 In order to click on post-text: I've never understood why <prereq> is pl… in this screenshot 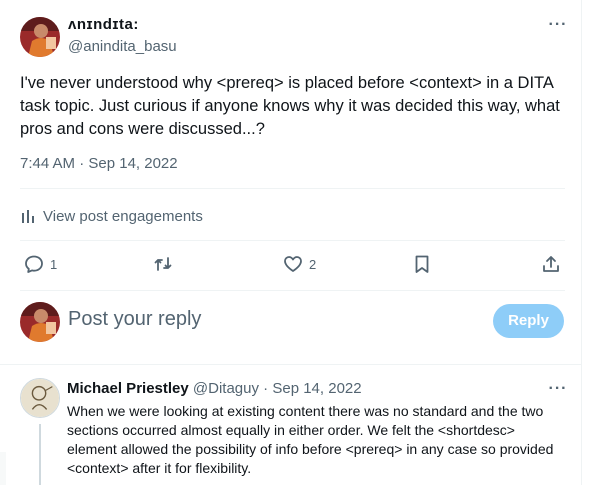, I will do `click(290, 106)`.